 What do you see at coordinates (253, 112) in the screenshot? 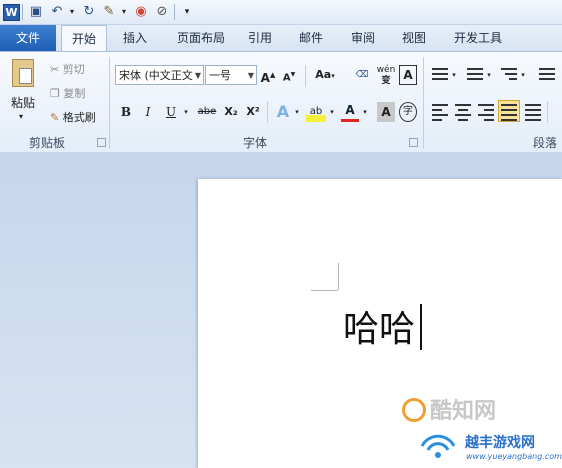
I see `superscript-button: X²` at bounding box center [253, 112].